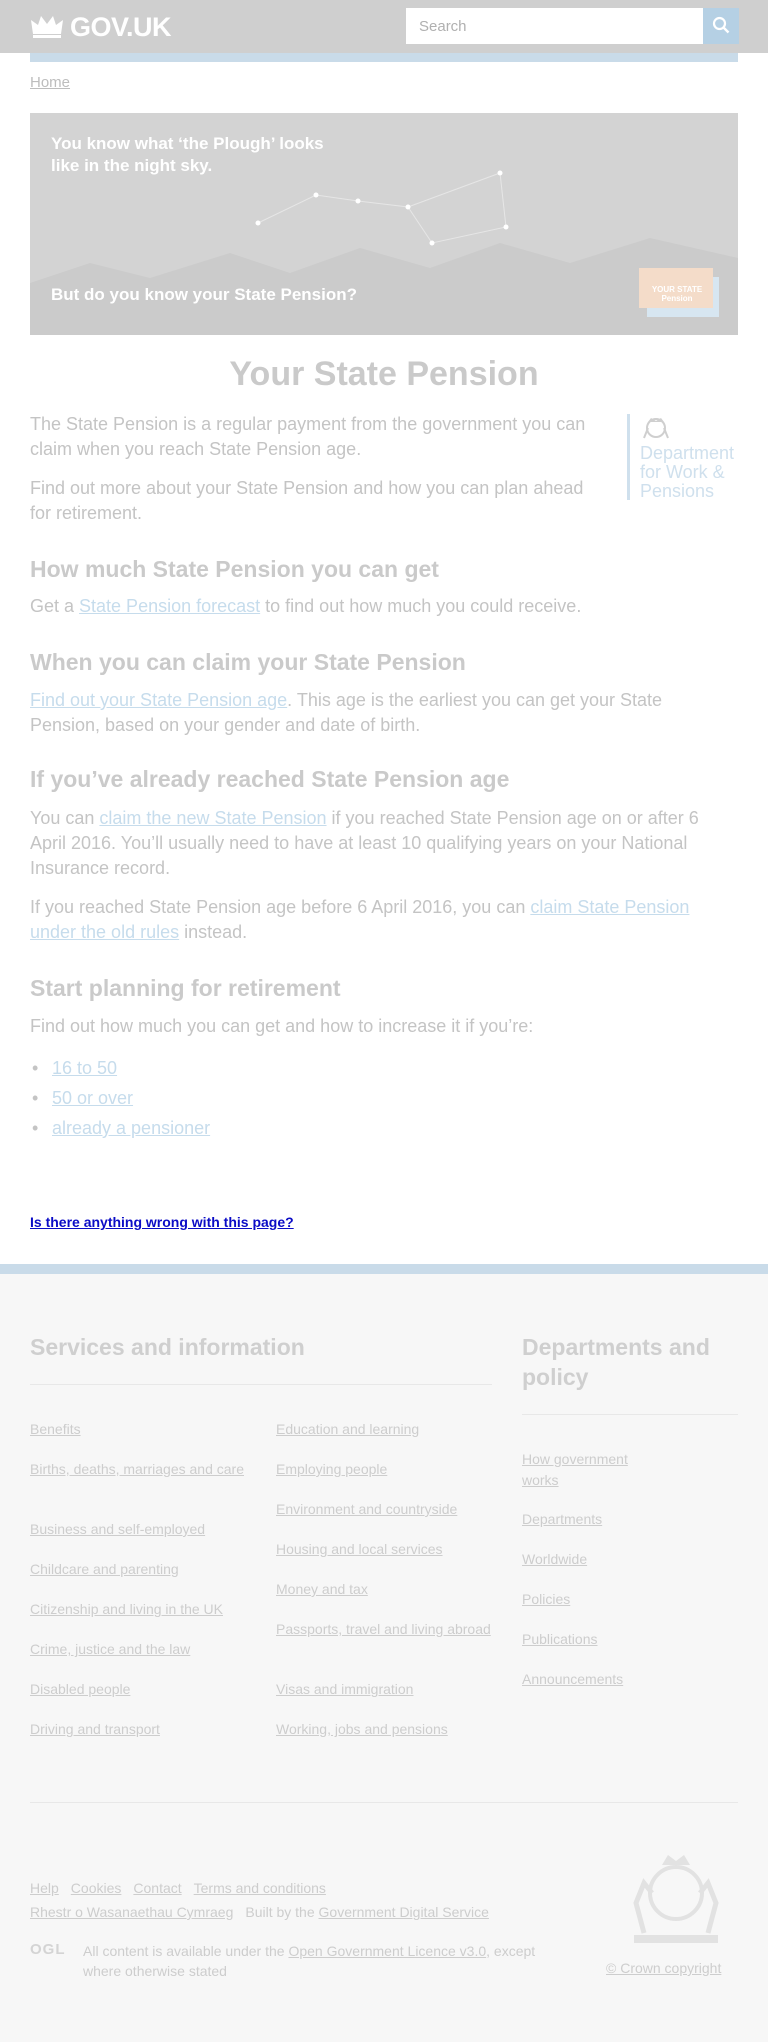 Image resolution: width=768 pixels, height=2042 pixels. What do you see at coordinates (386, 1429) in the screenshot?
I see `footer-link: Education and learning` at bounding box center [386, 1429].